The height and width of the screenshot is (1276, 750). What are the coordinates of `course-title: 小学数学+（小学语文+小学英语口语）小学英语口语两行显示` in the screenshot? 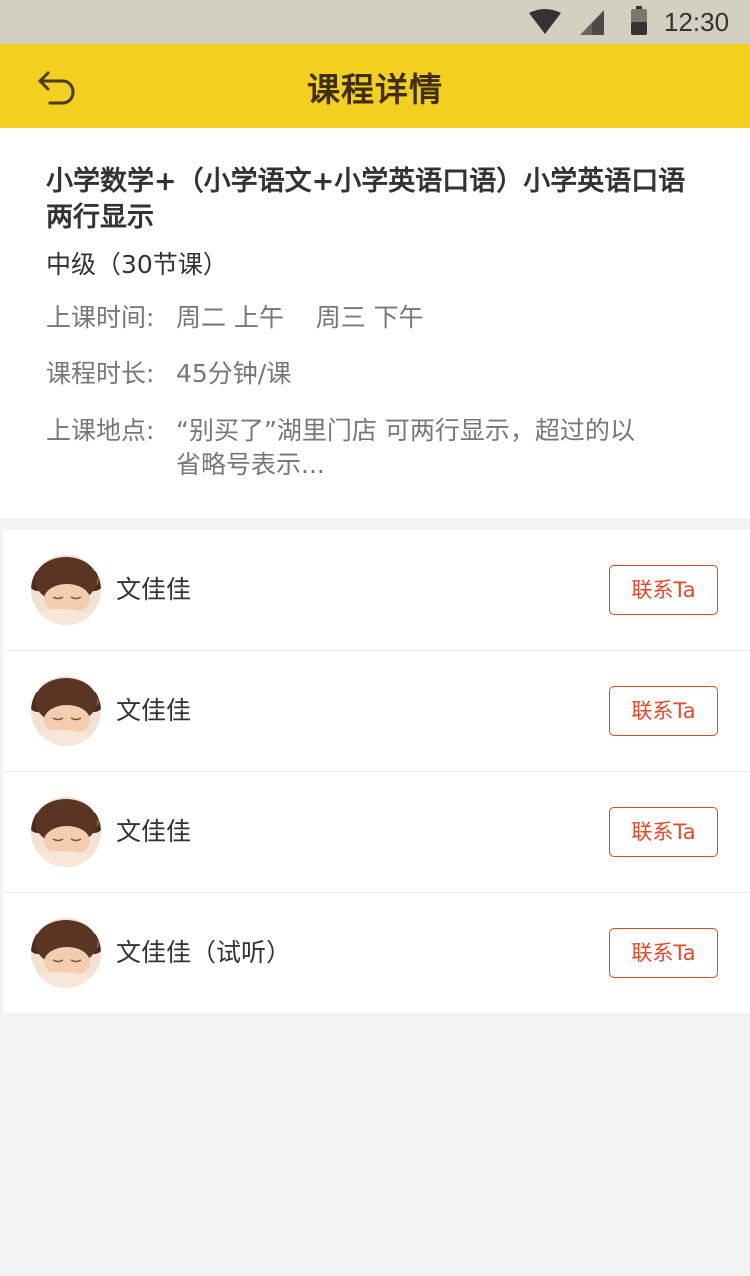 It's located at (366, 199).